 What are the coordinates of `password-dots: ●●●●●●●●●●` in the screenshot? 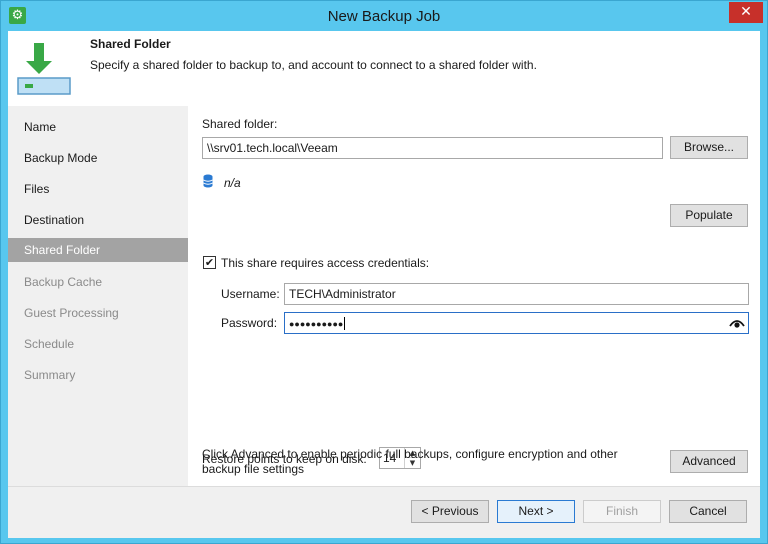 It's located at (316, 324).